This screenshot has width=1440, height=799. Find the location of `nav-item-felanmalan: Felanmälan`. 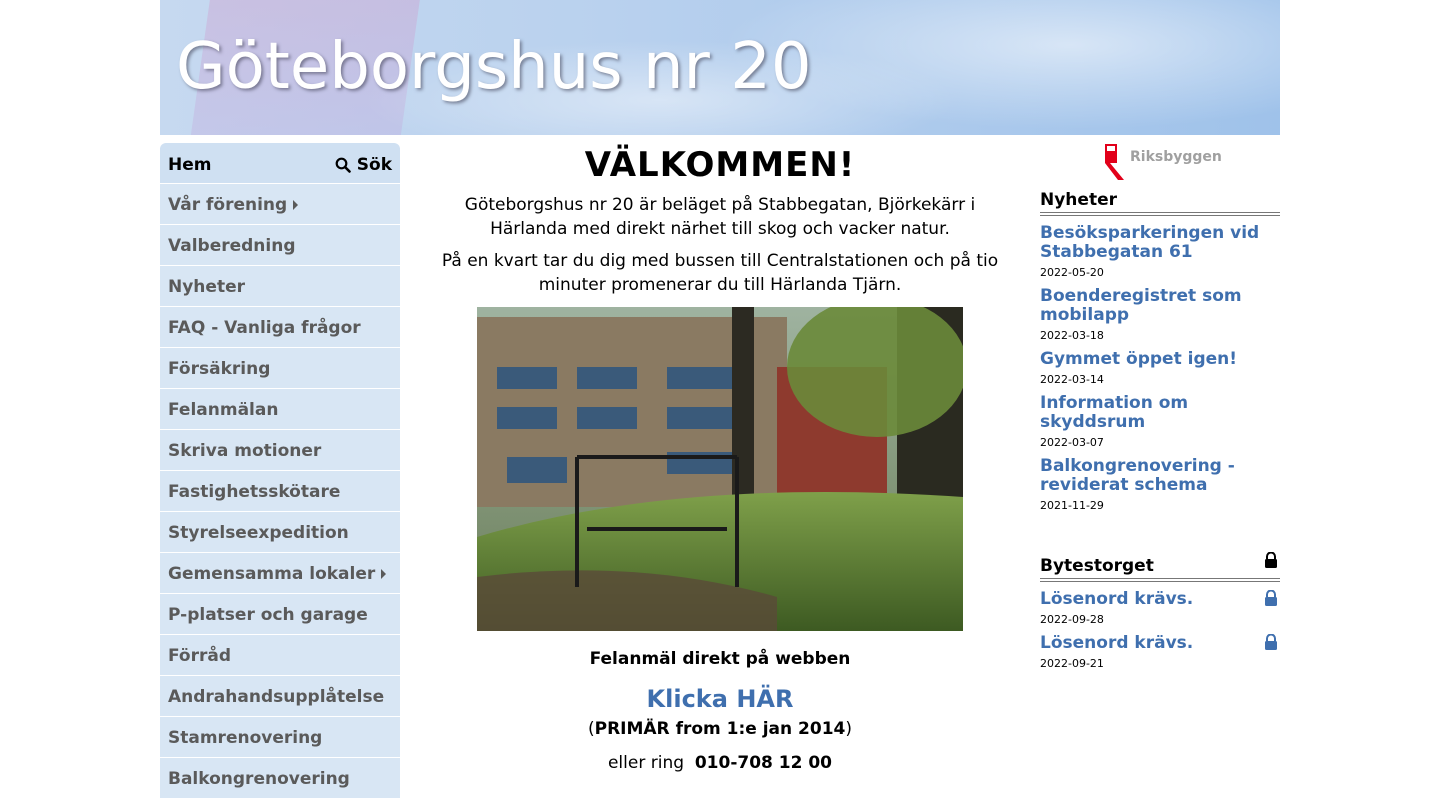

nav-item-felanmalan: Felanmälan is located at coordinates (280, 409).